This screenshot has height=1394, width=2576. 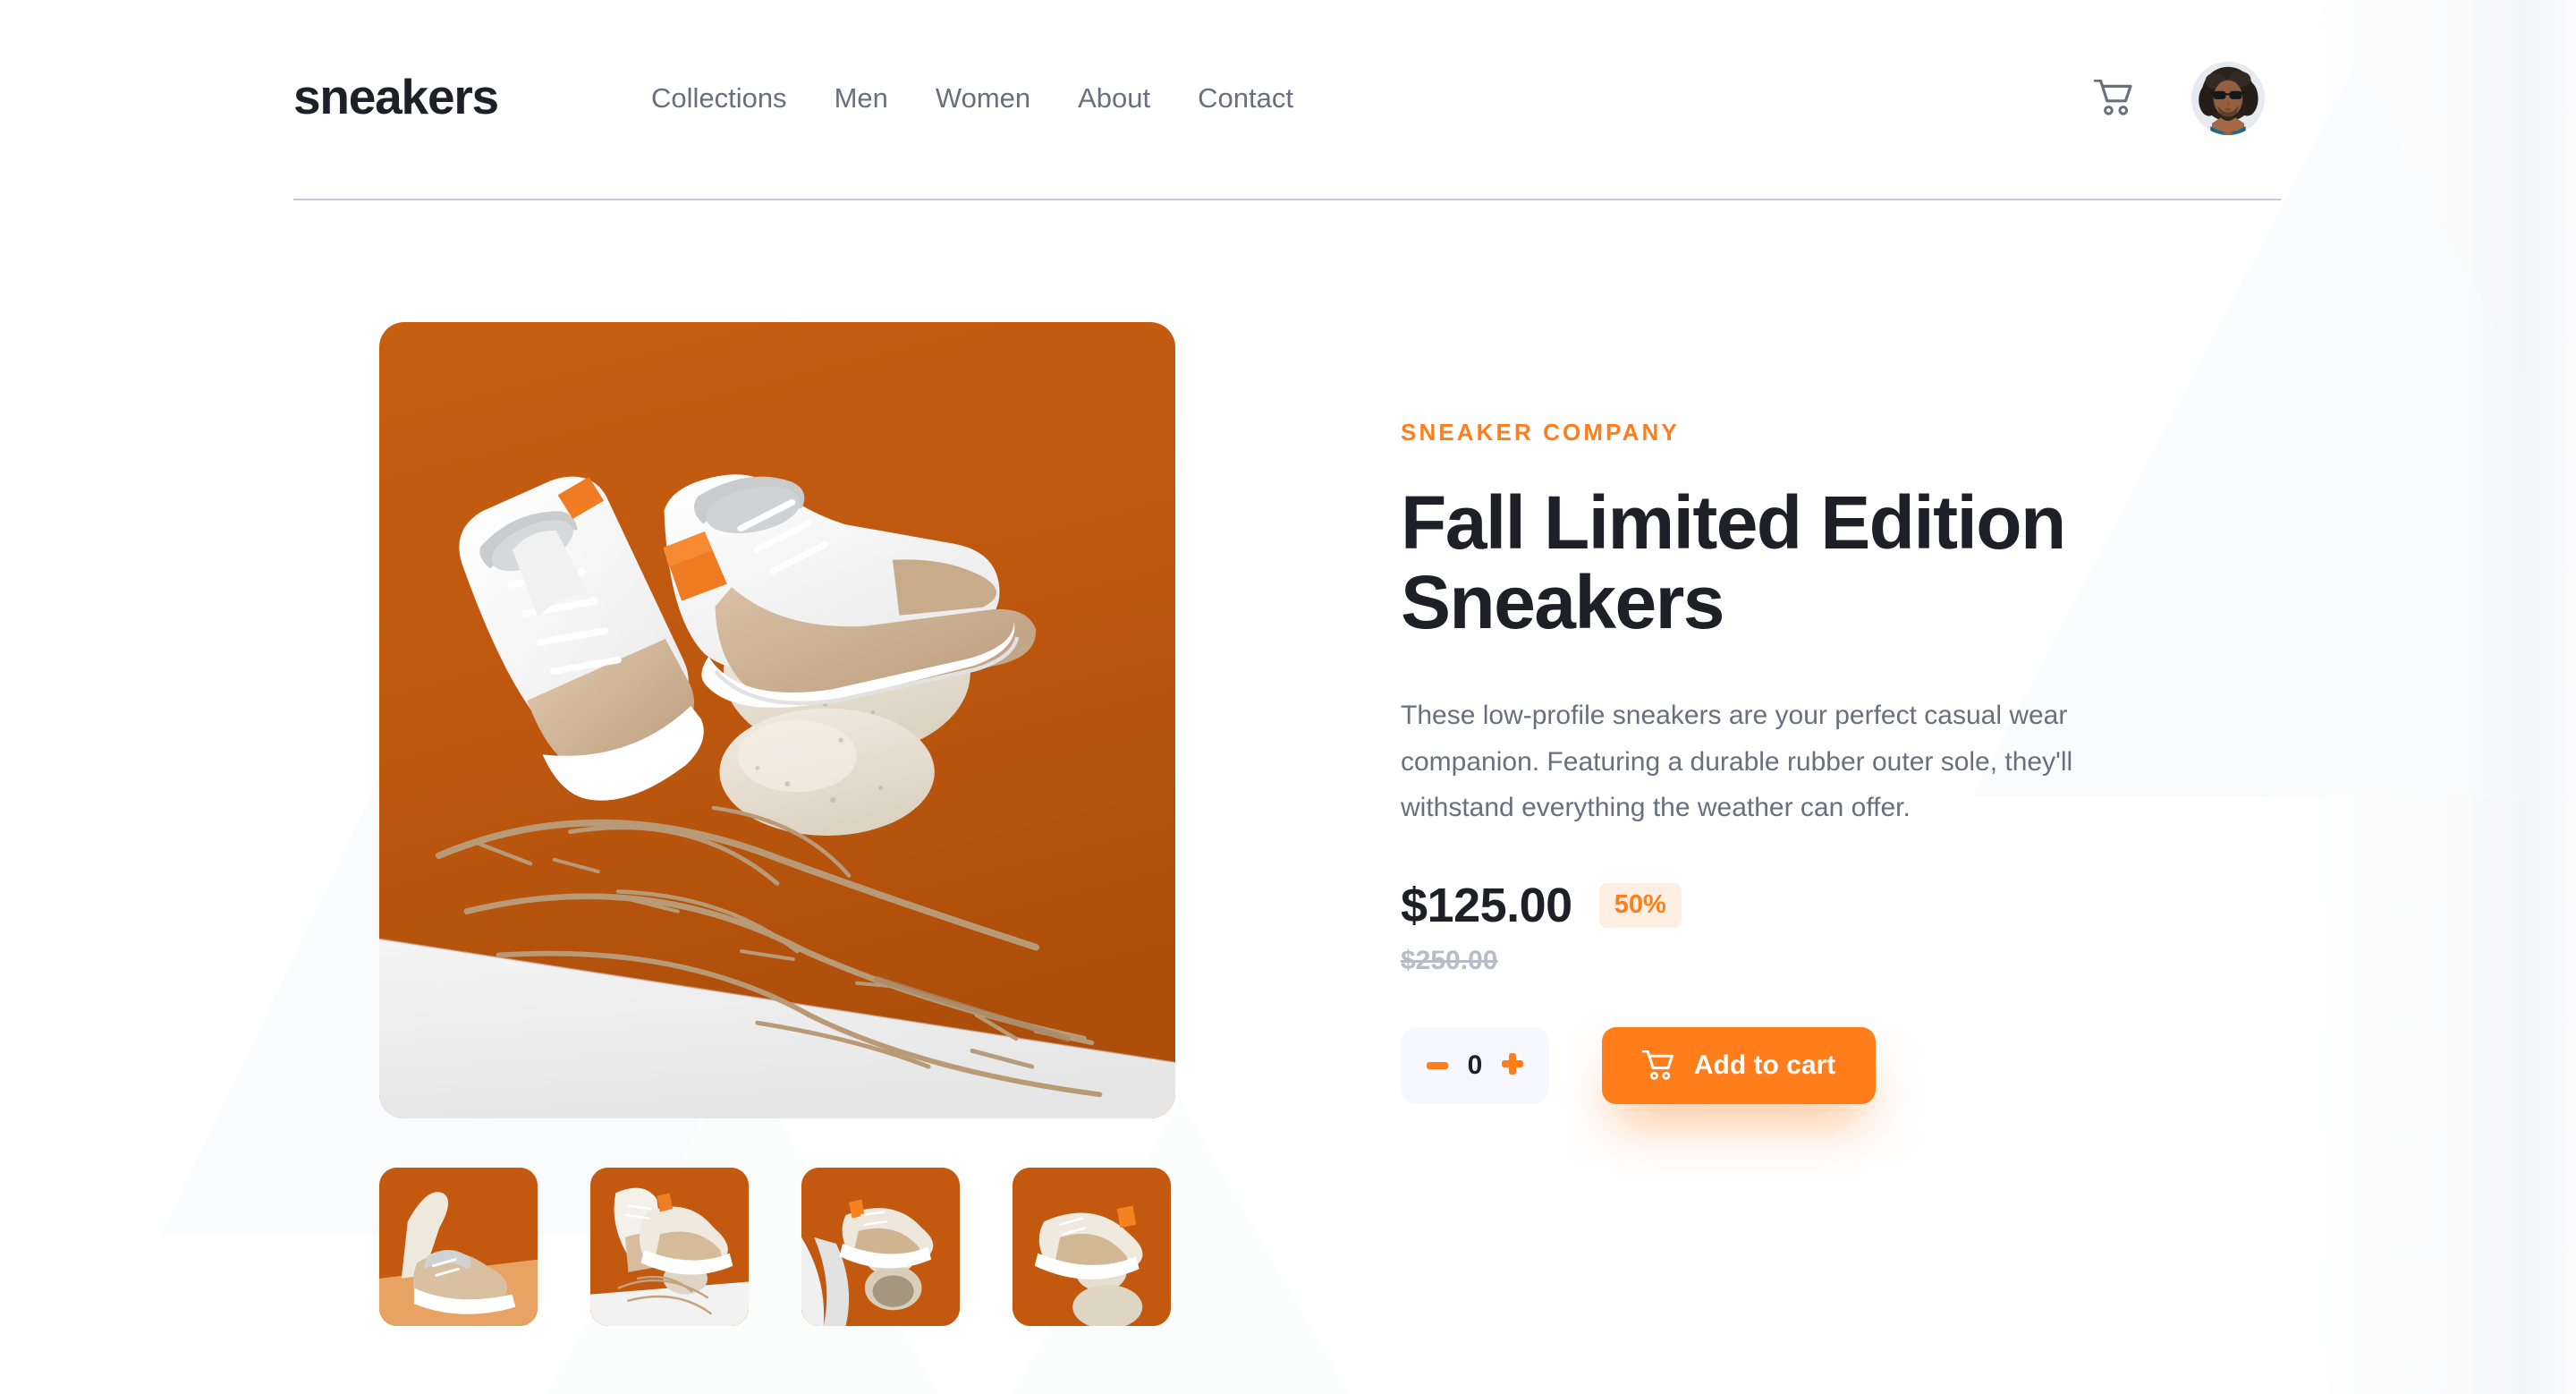 I want to click on plus-icon, so click(x=1512, y=1065).